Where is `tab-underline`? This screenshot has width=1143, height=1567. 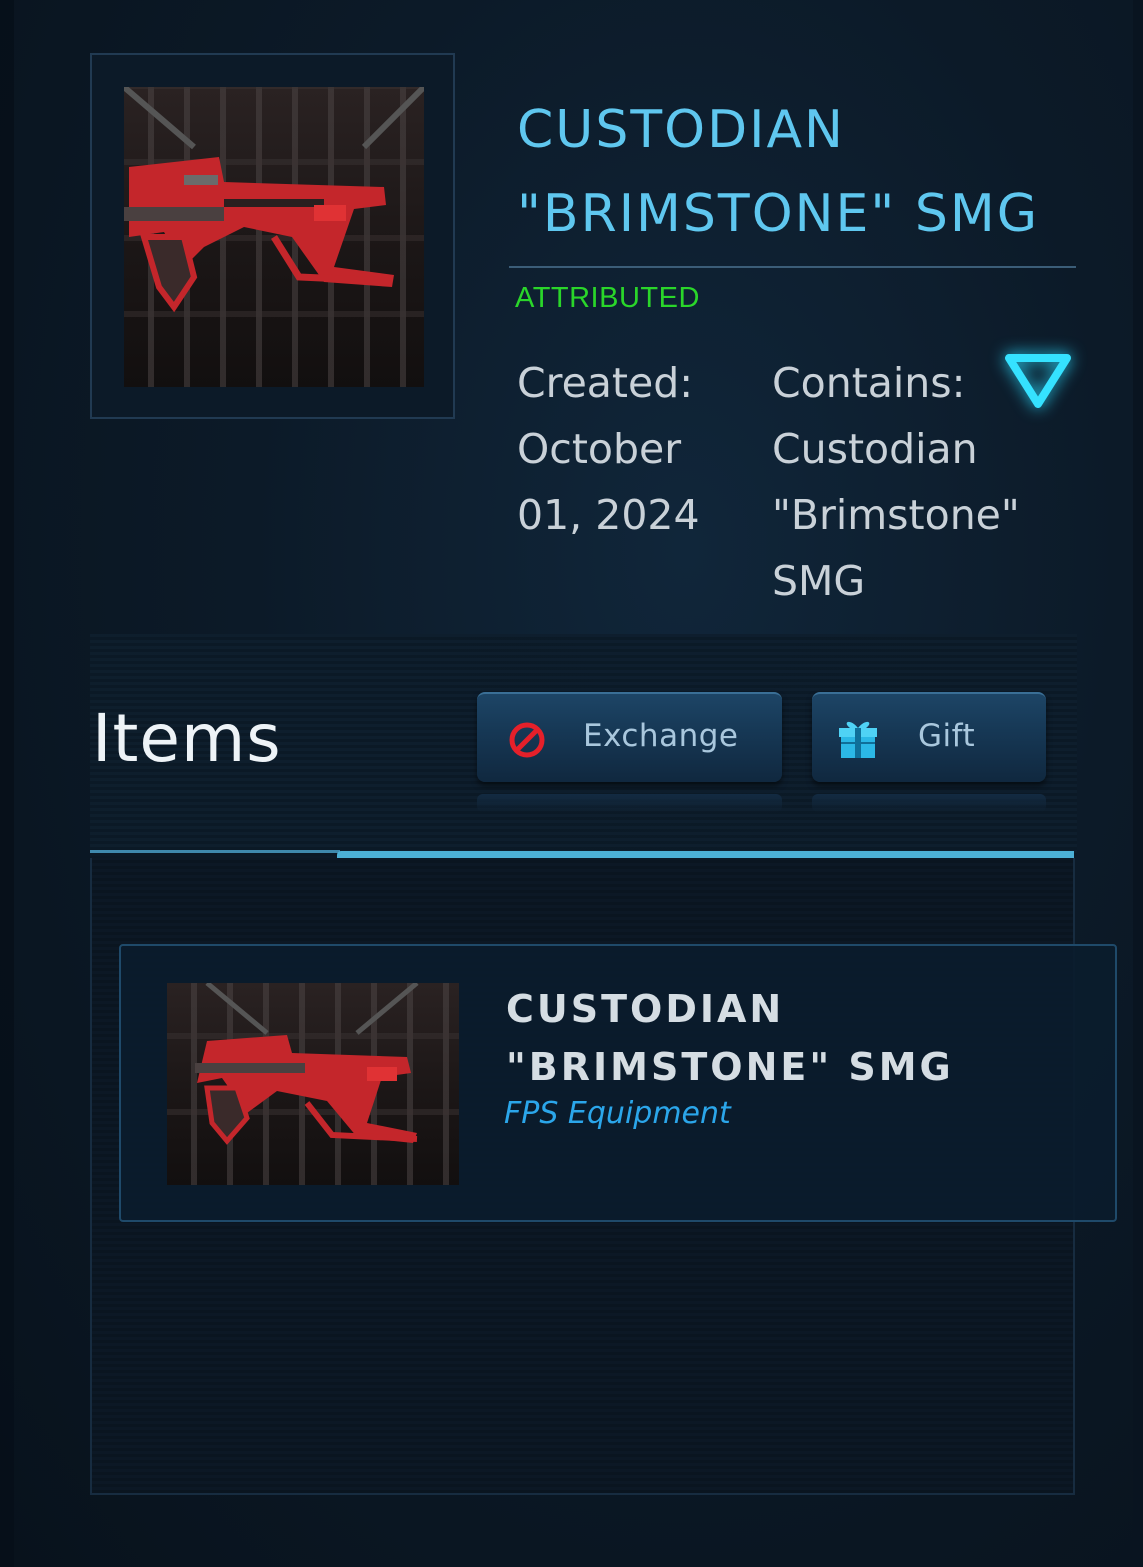 tab-underline is located at coordinates (215, 851).